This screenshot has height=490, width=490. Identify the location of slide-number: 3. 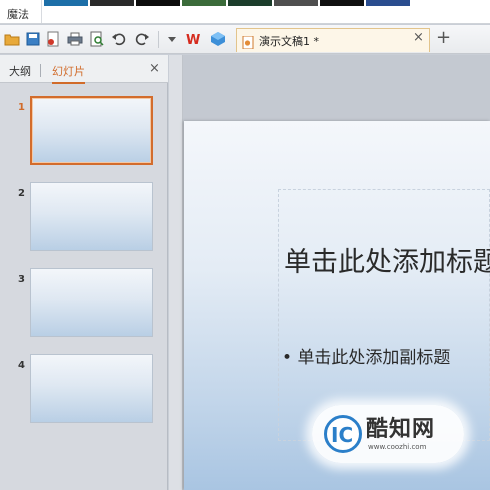
(21, 279).